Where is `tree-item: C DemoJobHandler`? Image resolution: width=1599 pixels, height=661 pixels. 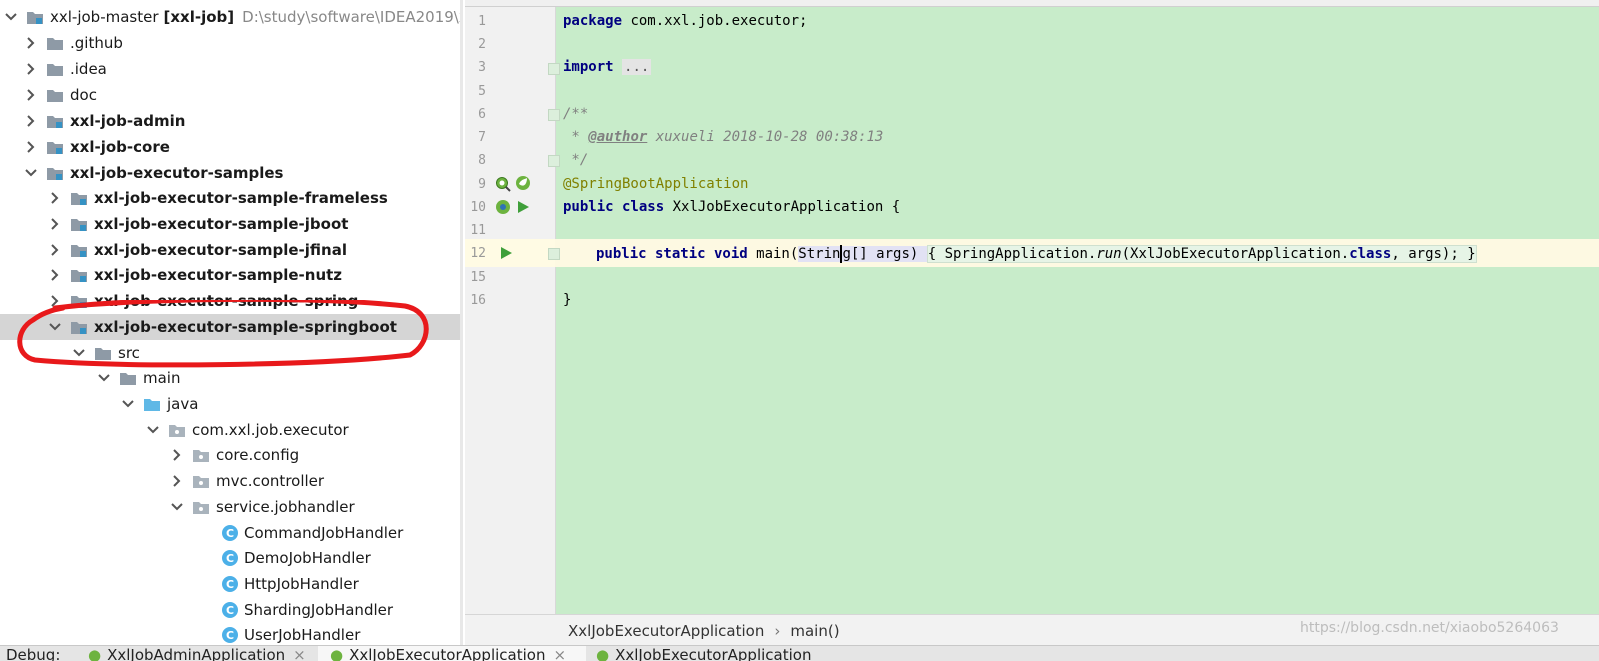 tree-item: C DemoJobHandler is located at coordinates (231, 558).